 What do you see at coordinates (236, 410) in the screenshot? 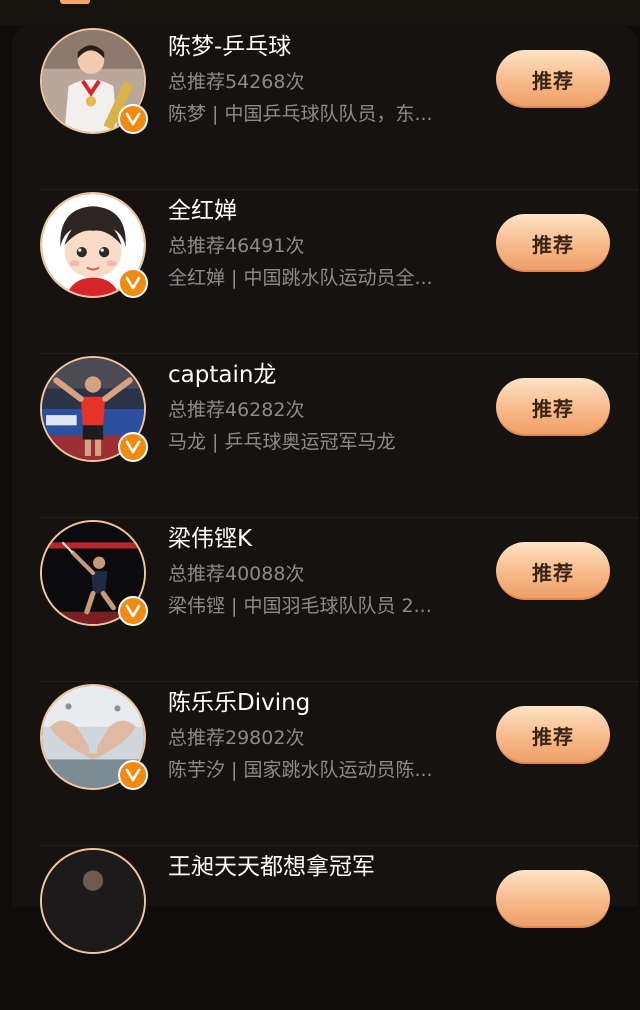
I see `recommend-count: 总推荐46282次` at bounding box center [236, 410].